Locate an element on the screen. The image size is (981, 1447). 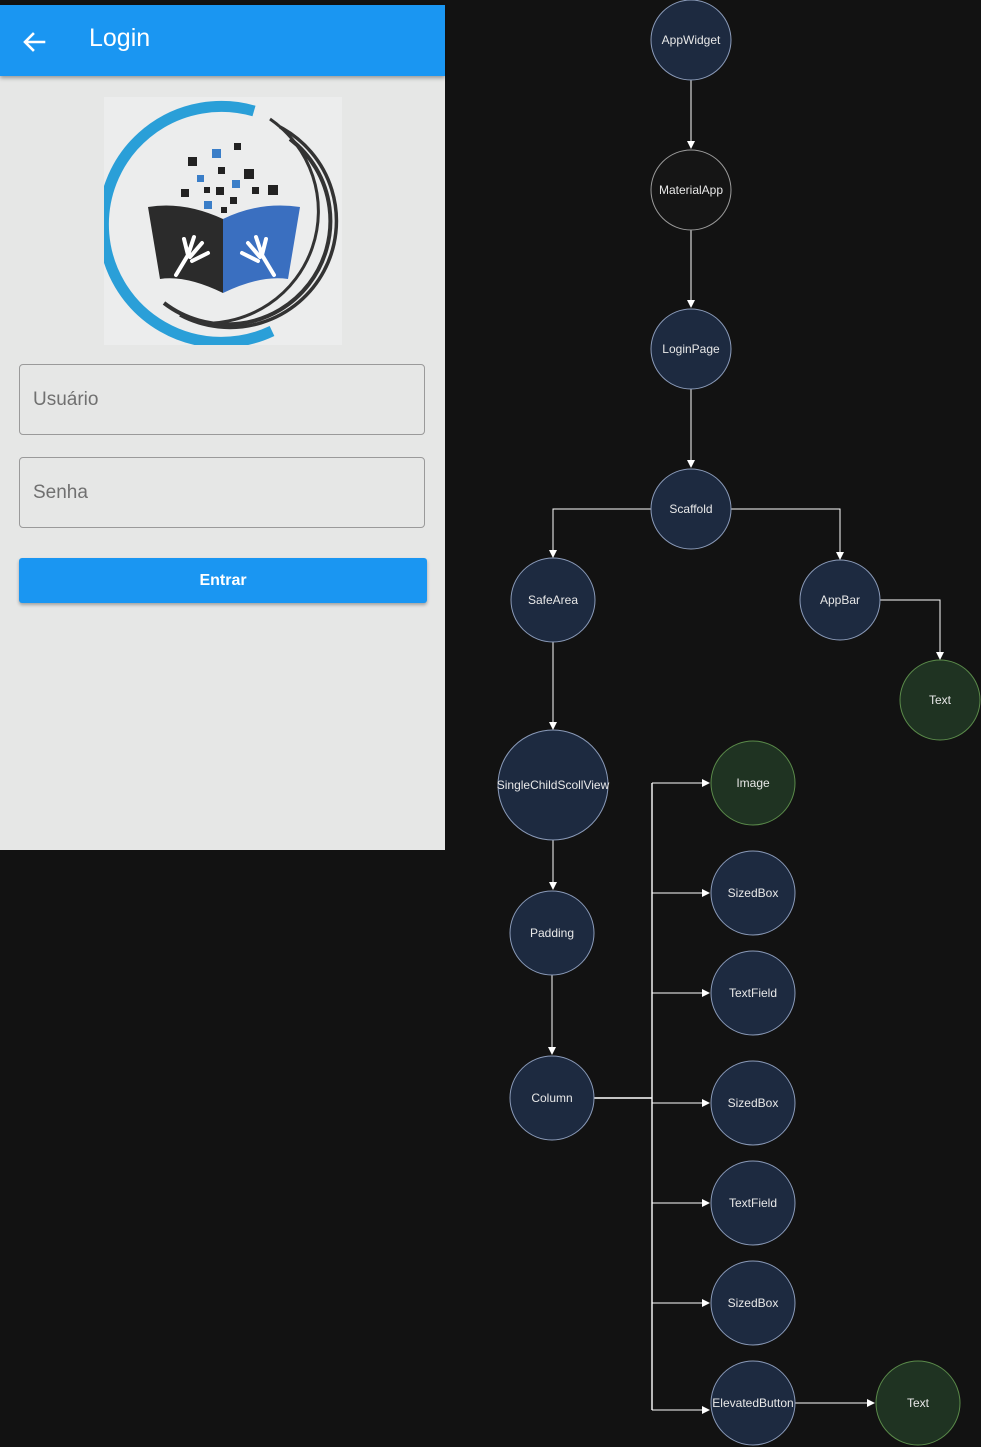
node-materialapp: MaterialApp is located at coordinates (691, 190).